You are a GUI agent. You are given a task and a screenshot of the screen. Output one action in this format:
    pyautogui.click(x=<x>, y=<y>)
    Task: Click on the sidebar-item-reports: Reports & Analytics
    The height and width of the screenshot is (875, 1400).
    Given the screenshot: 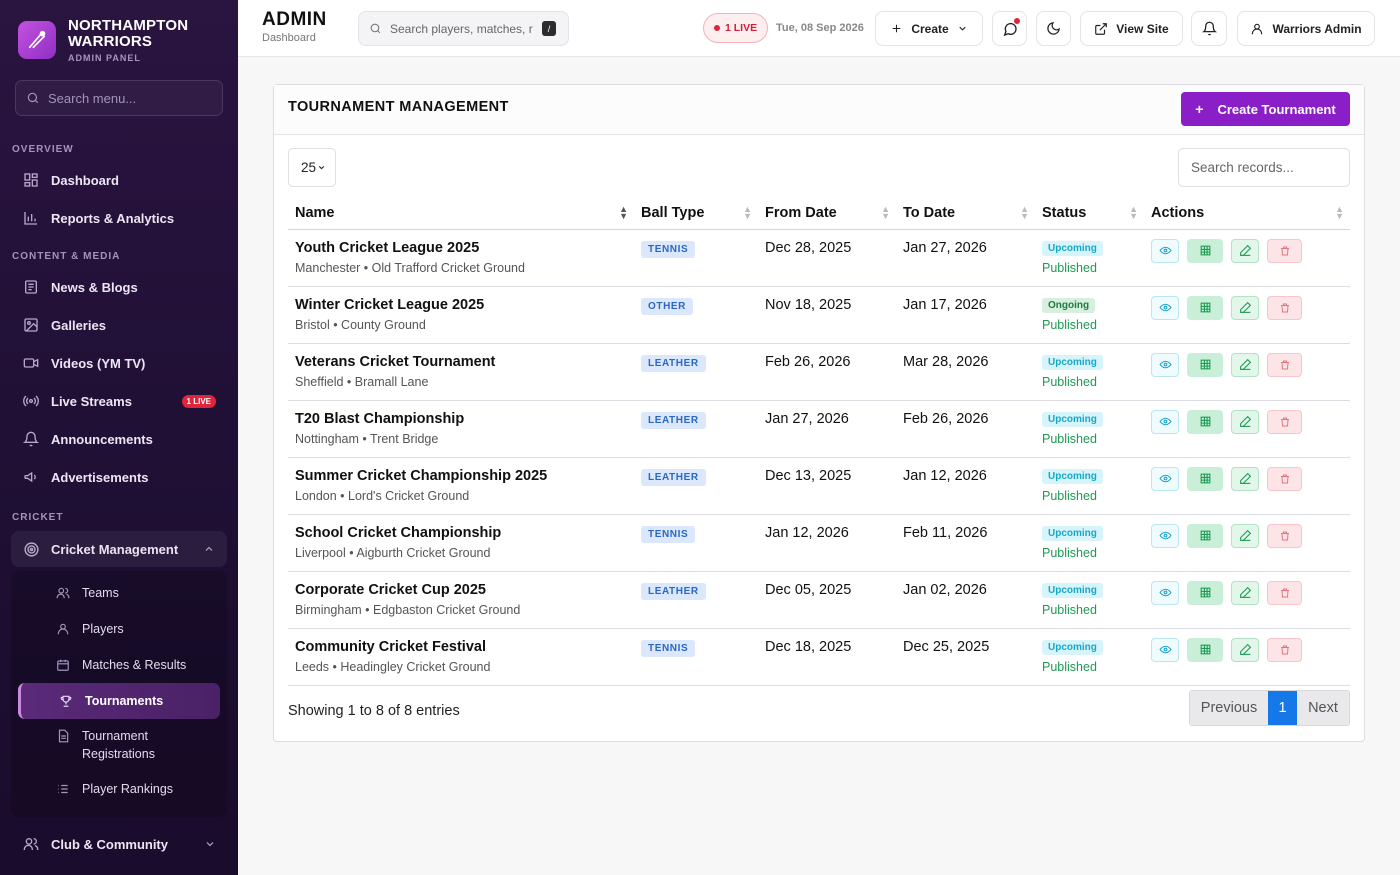 What is the action you would take?
    pyautogui.click(x=119, y=218)
    